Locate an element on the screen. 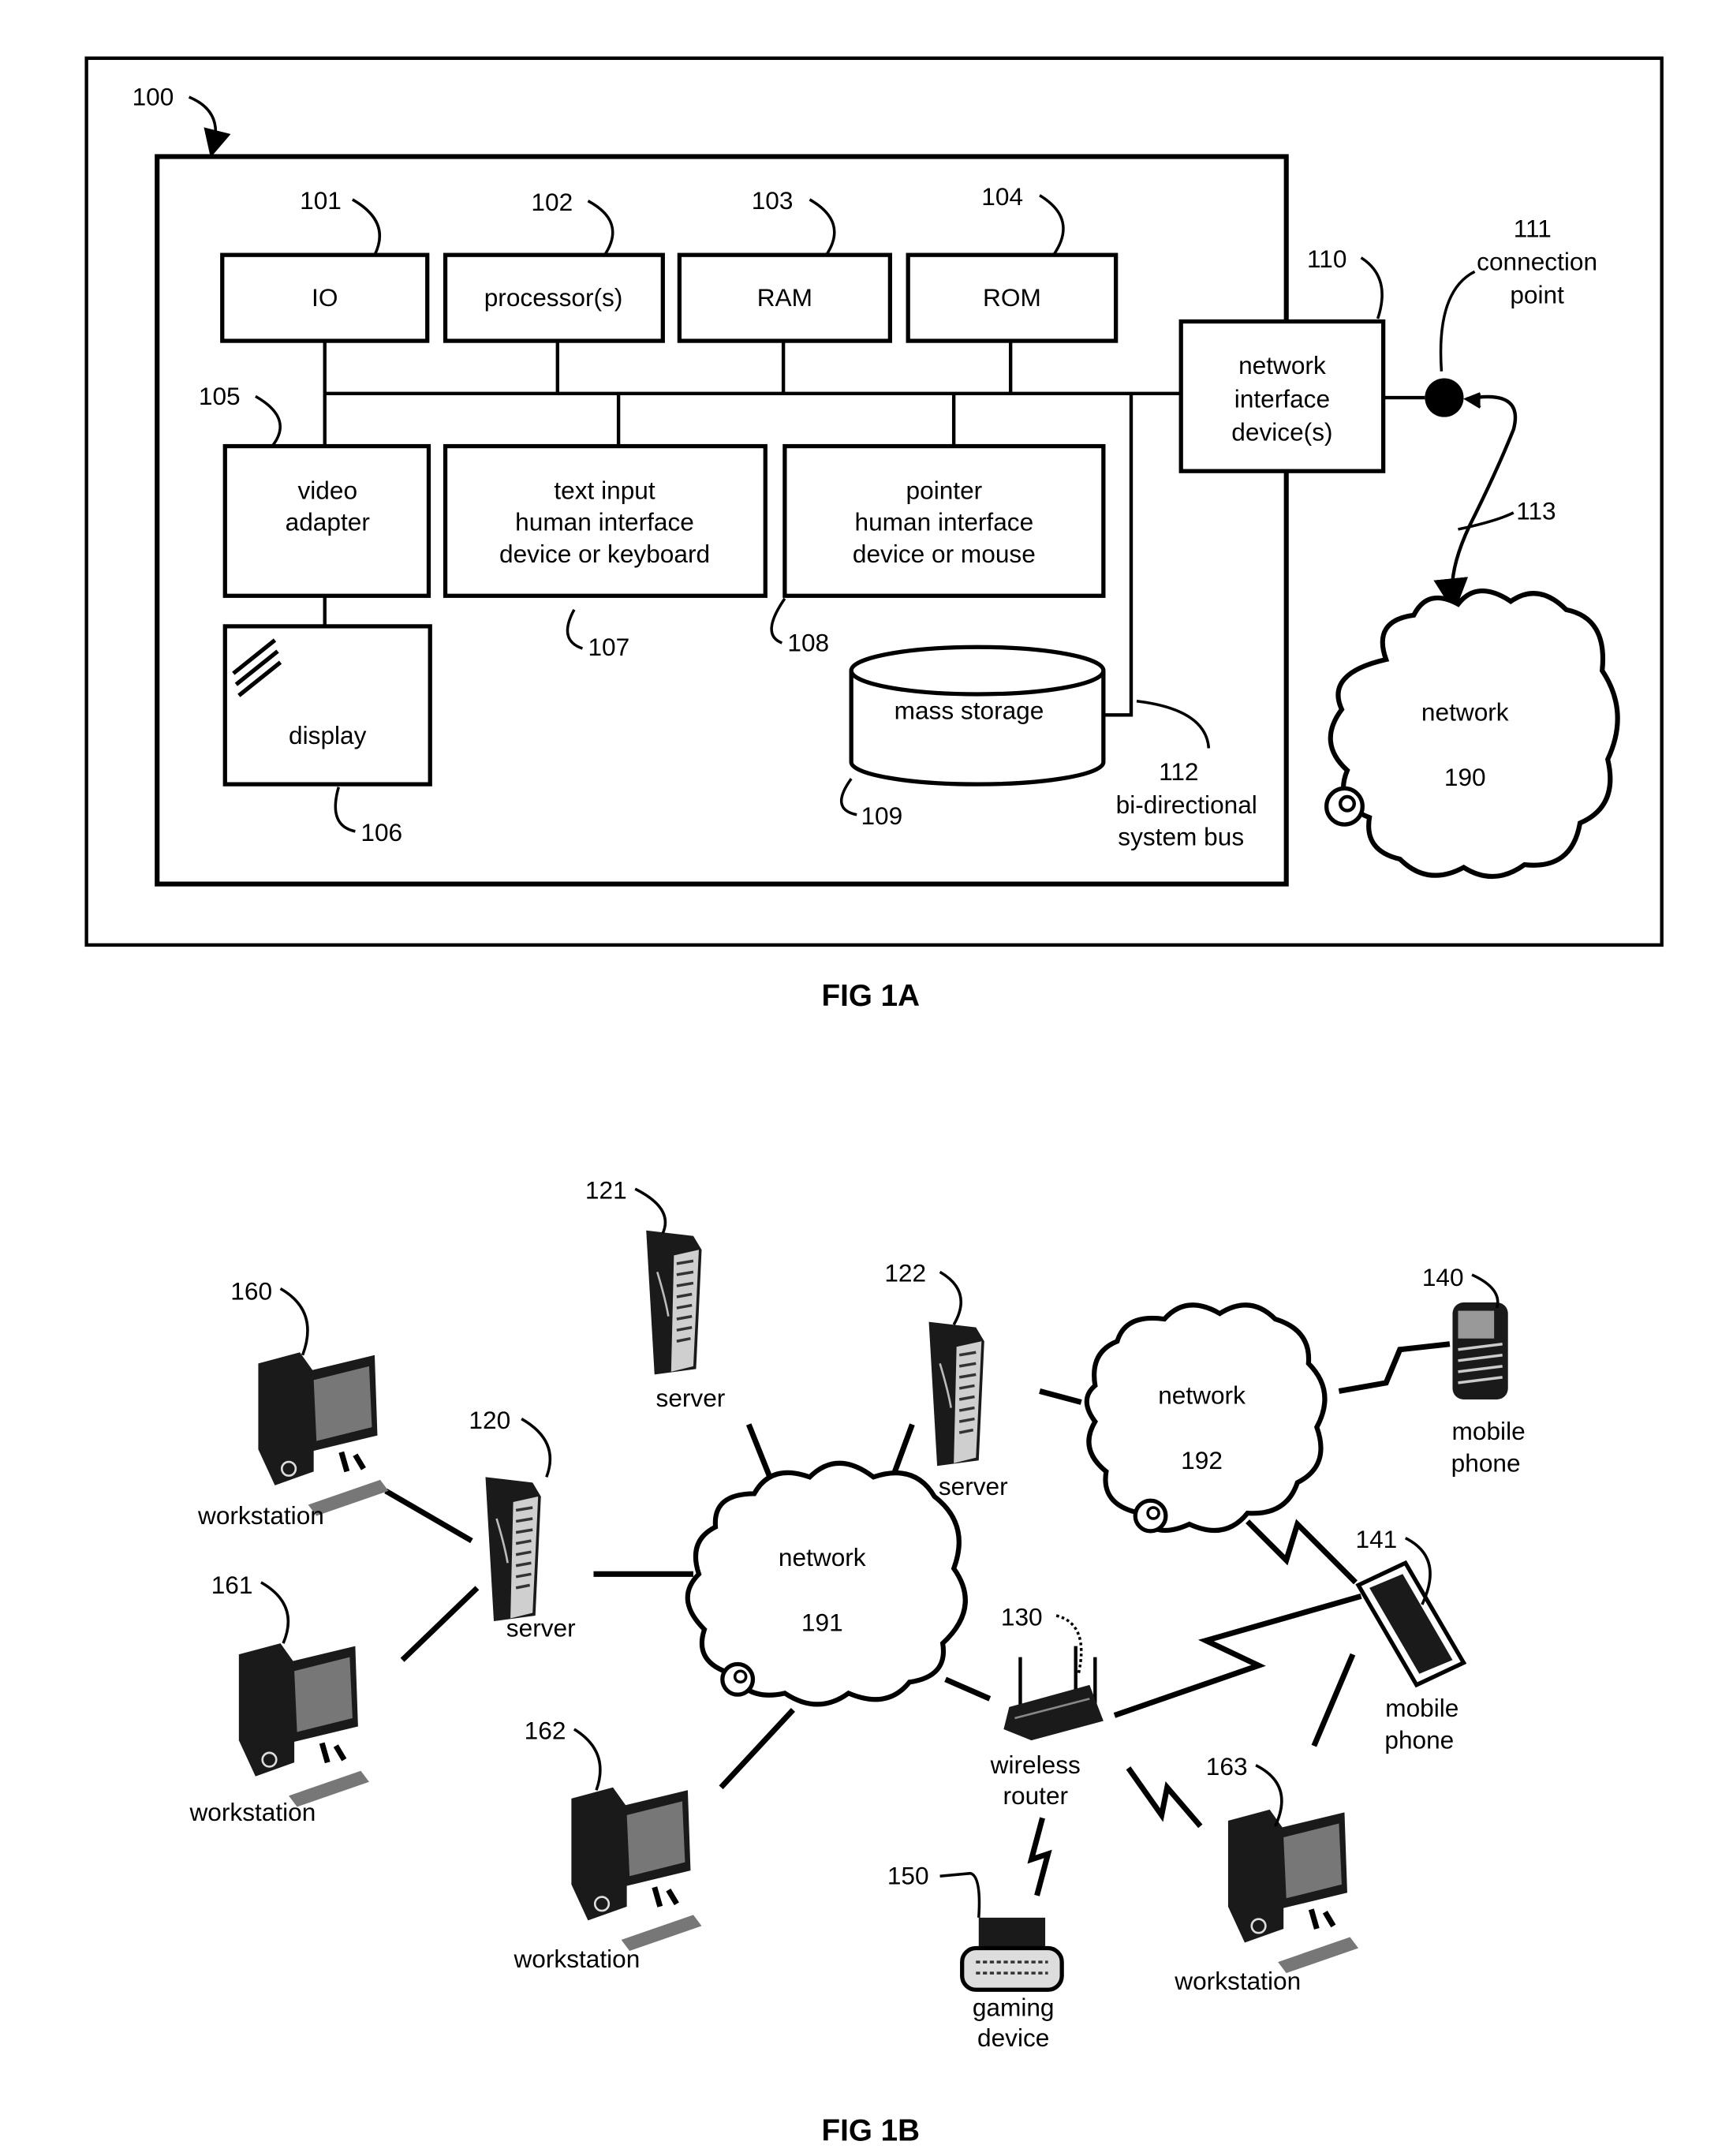  mouse-line1: pointer is located at coordinates (944, 490).